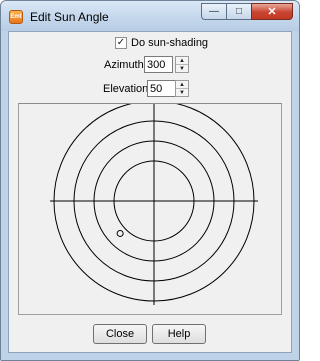  Describe the element at coordinates (125, 65) in the screenshot. I see `azimuth-label: Azimuth:` at that location.